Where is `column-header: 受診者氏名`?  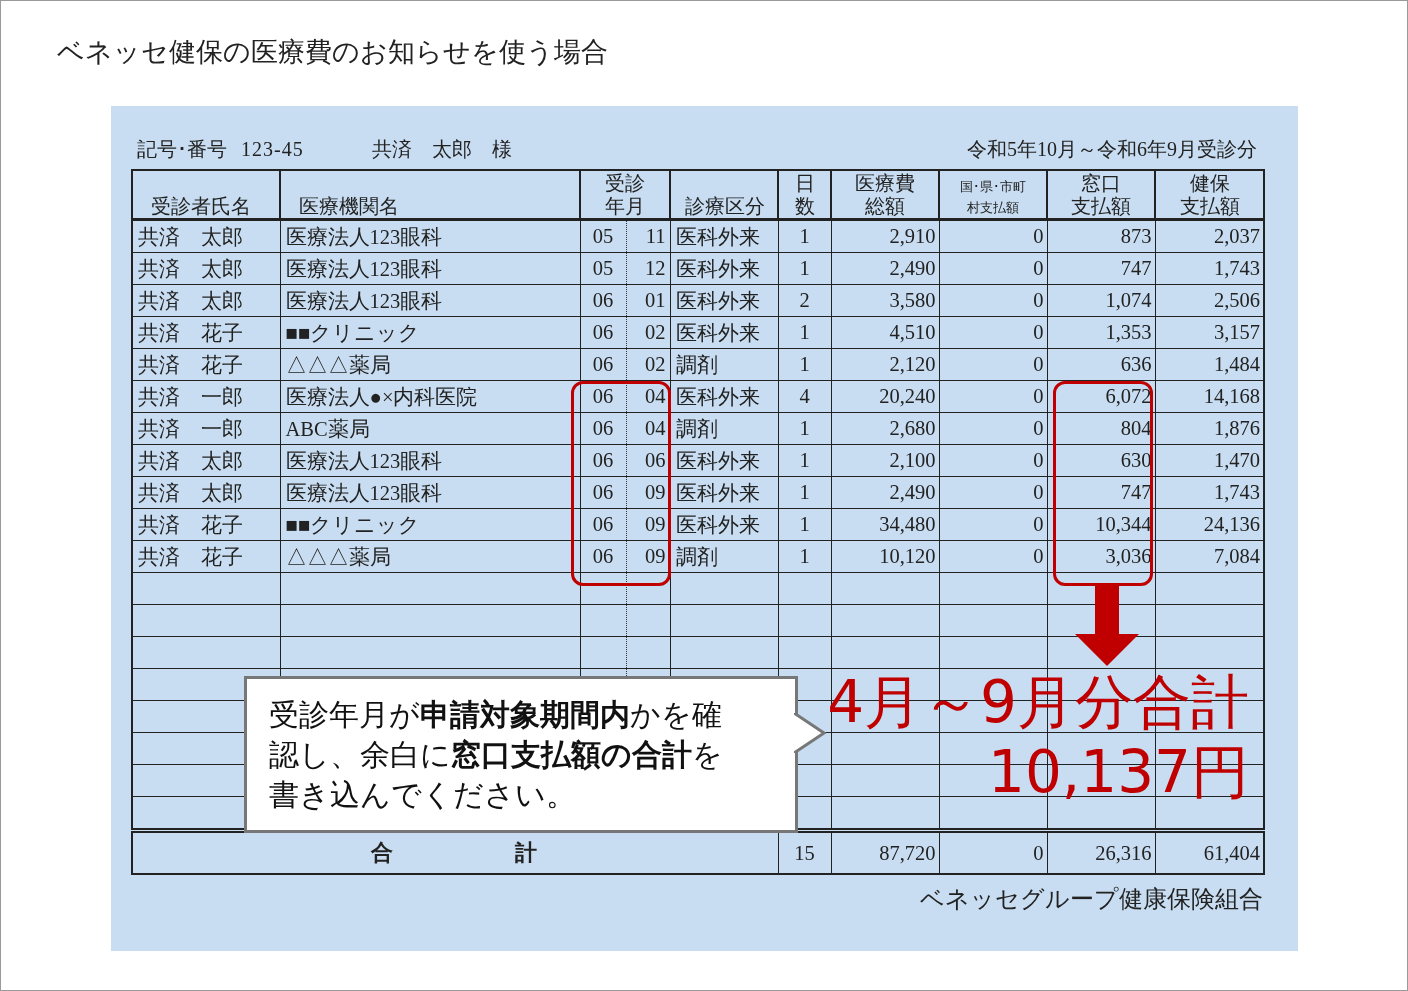 column-header: 受診者氏名 is located at coordinates (201, 206).